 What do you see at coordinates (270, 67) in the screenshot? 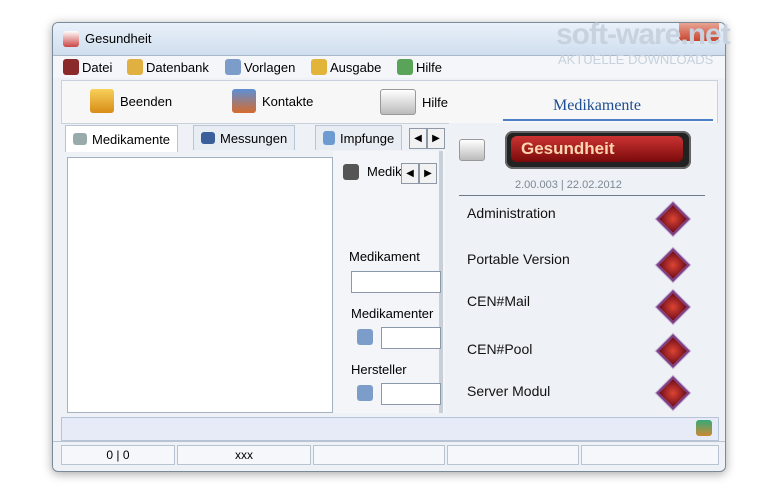
I see `menu-label: Vorlagen` at bounding box center [270, 67].